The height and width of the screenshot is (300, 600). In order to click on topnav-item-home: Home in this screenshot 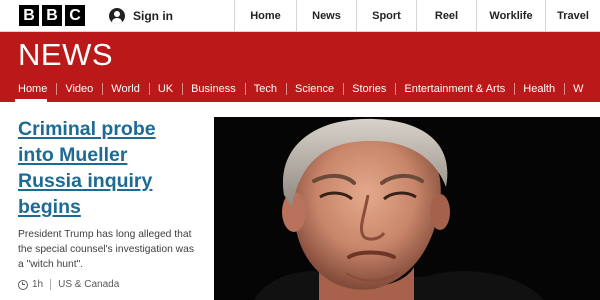, I will do `click(265, 16)`.